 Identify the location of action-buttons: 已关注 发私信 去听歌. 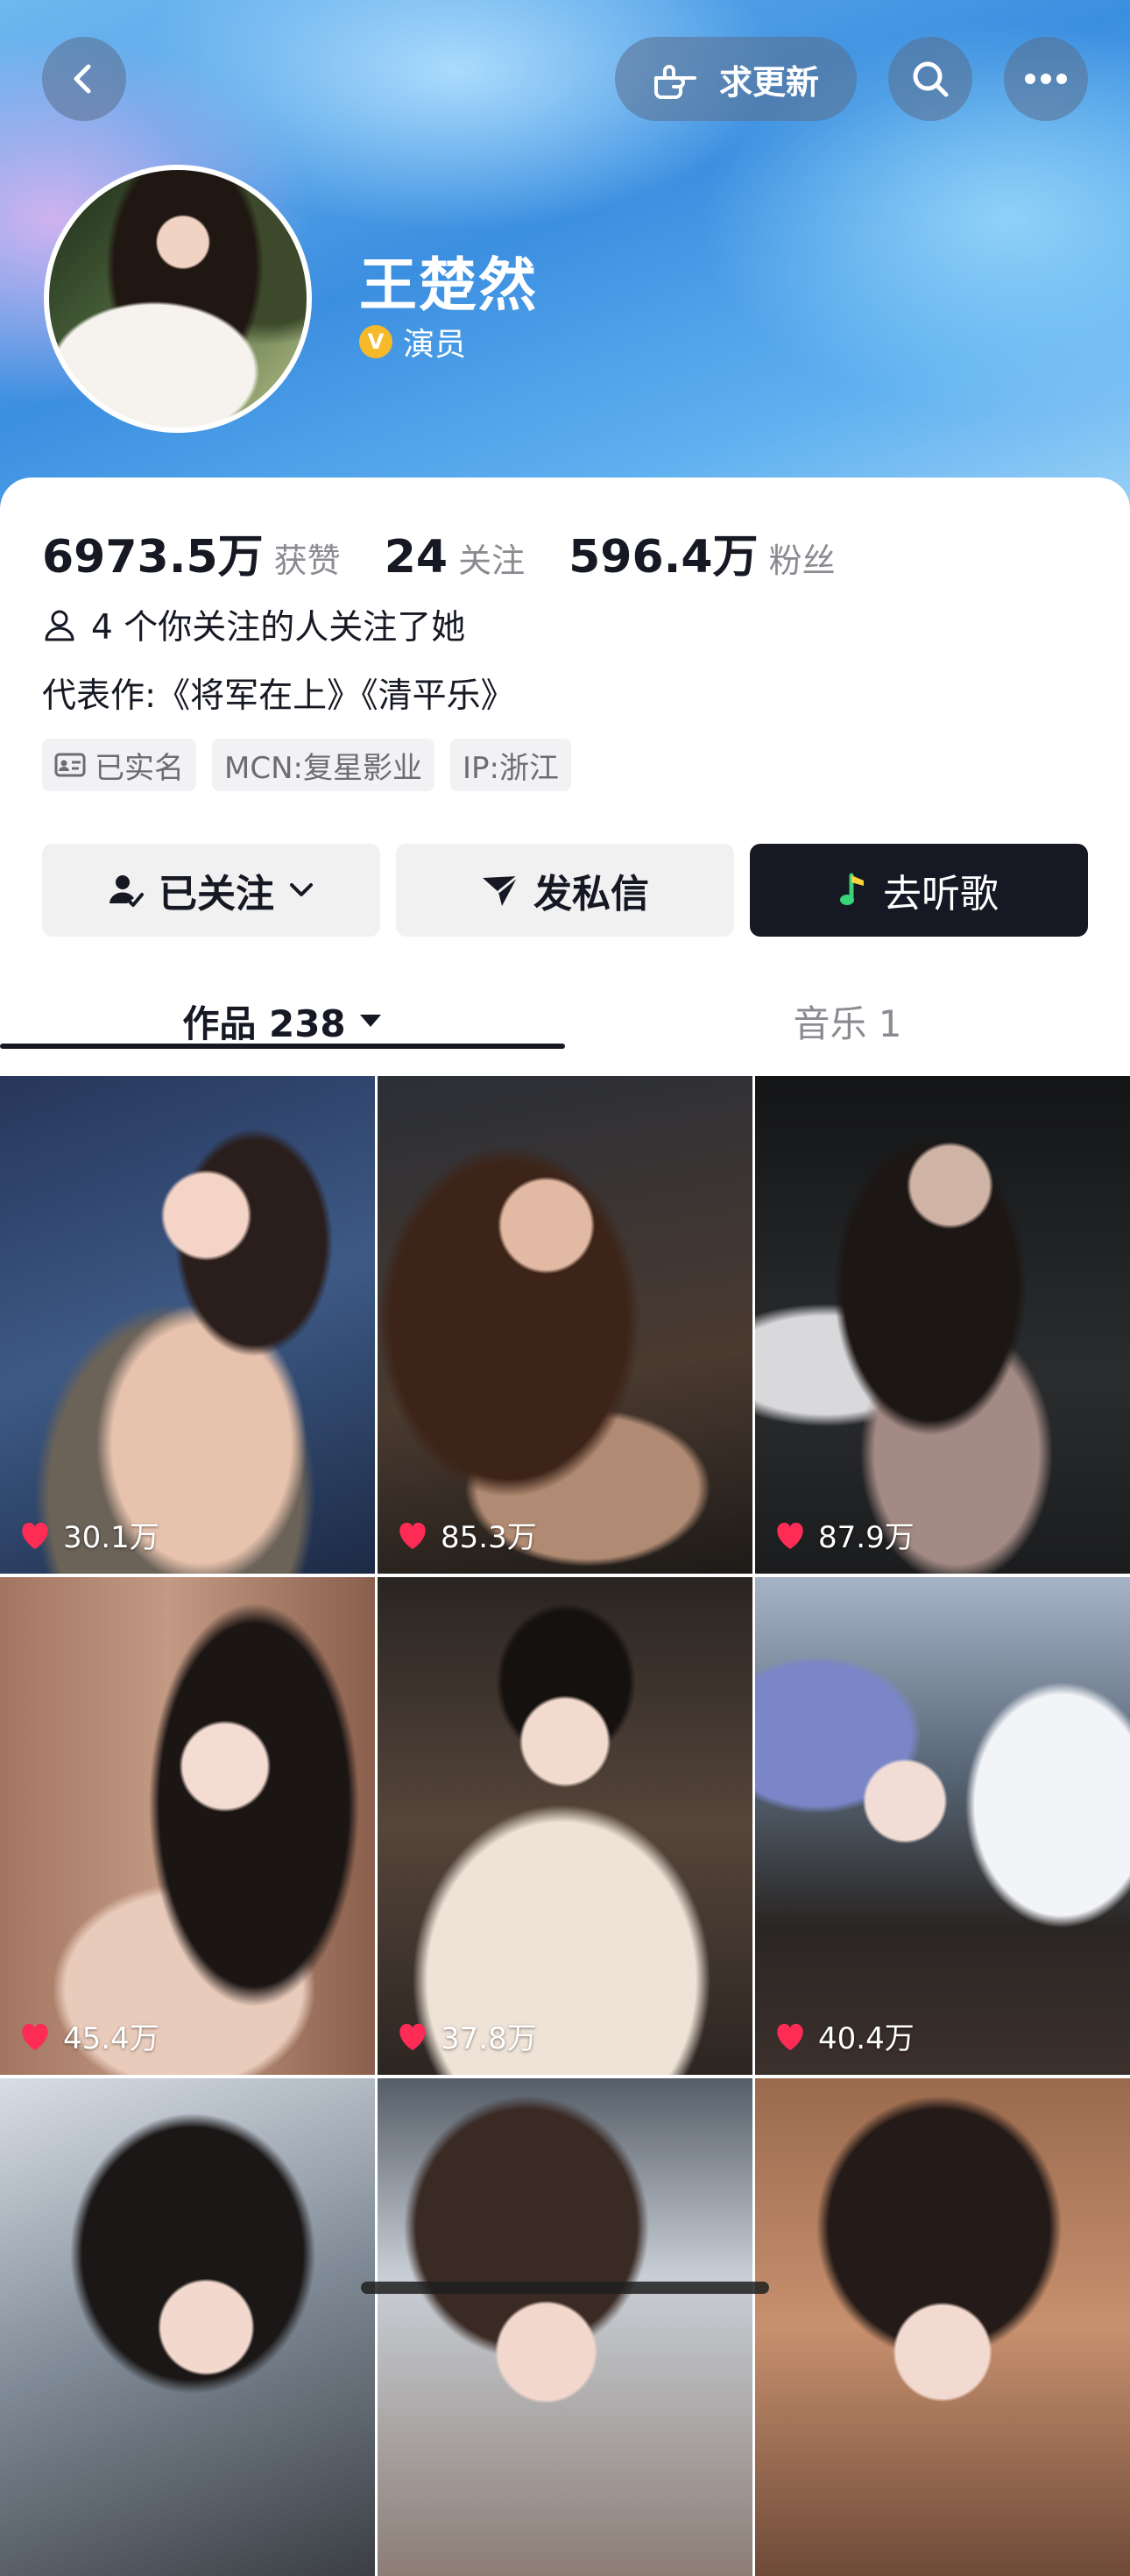
(565, 890).